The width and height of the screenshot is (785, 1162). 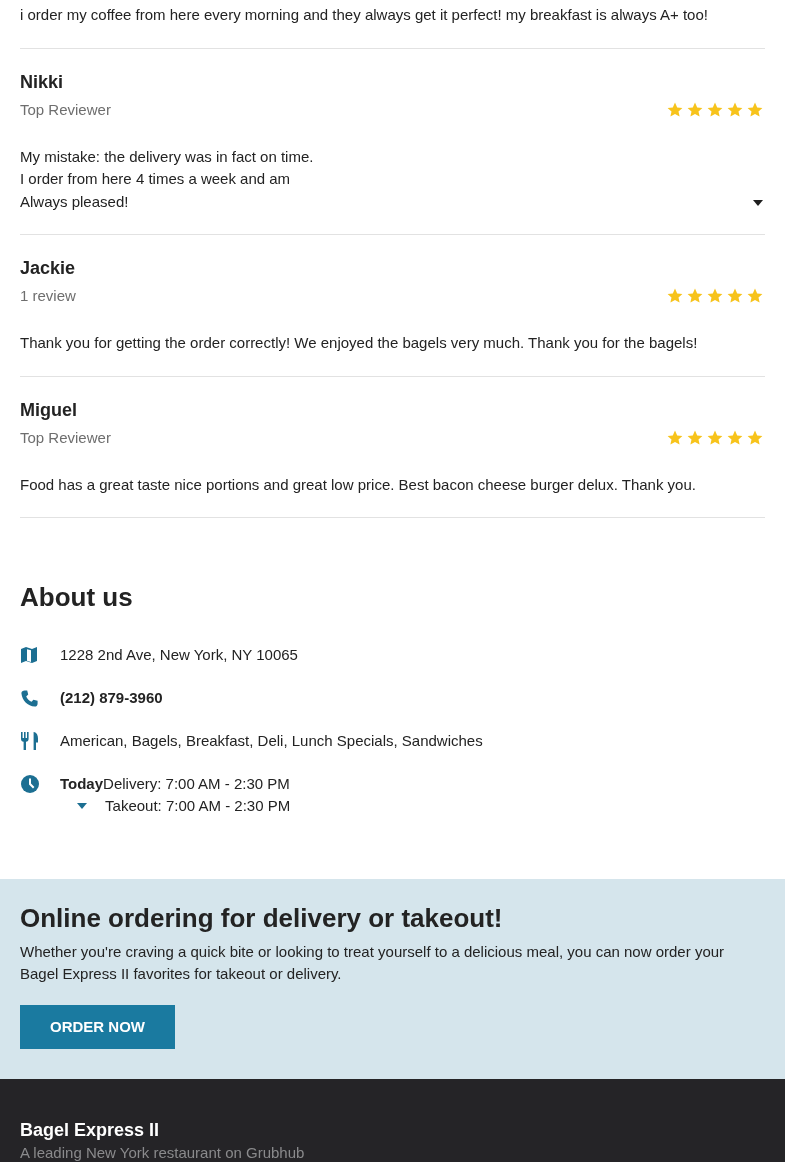 I want to click on review-text: Thank you for getting the order correctly! We enjoyed the bagels very much. Thank you for the bagels!, so click(x=359, y=343).